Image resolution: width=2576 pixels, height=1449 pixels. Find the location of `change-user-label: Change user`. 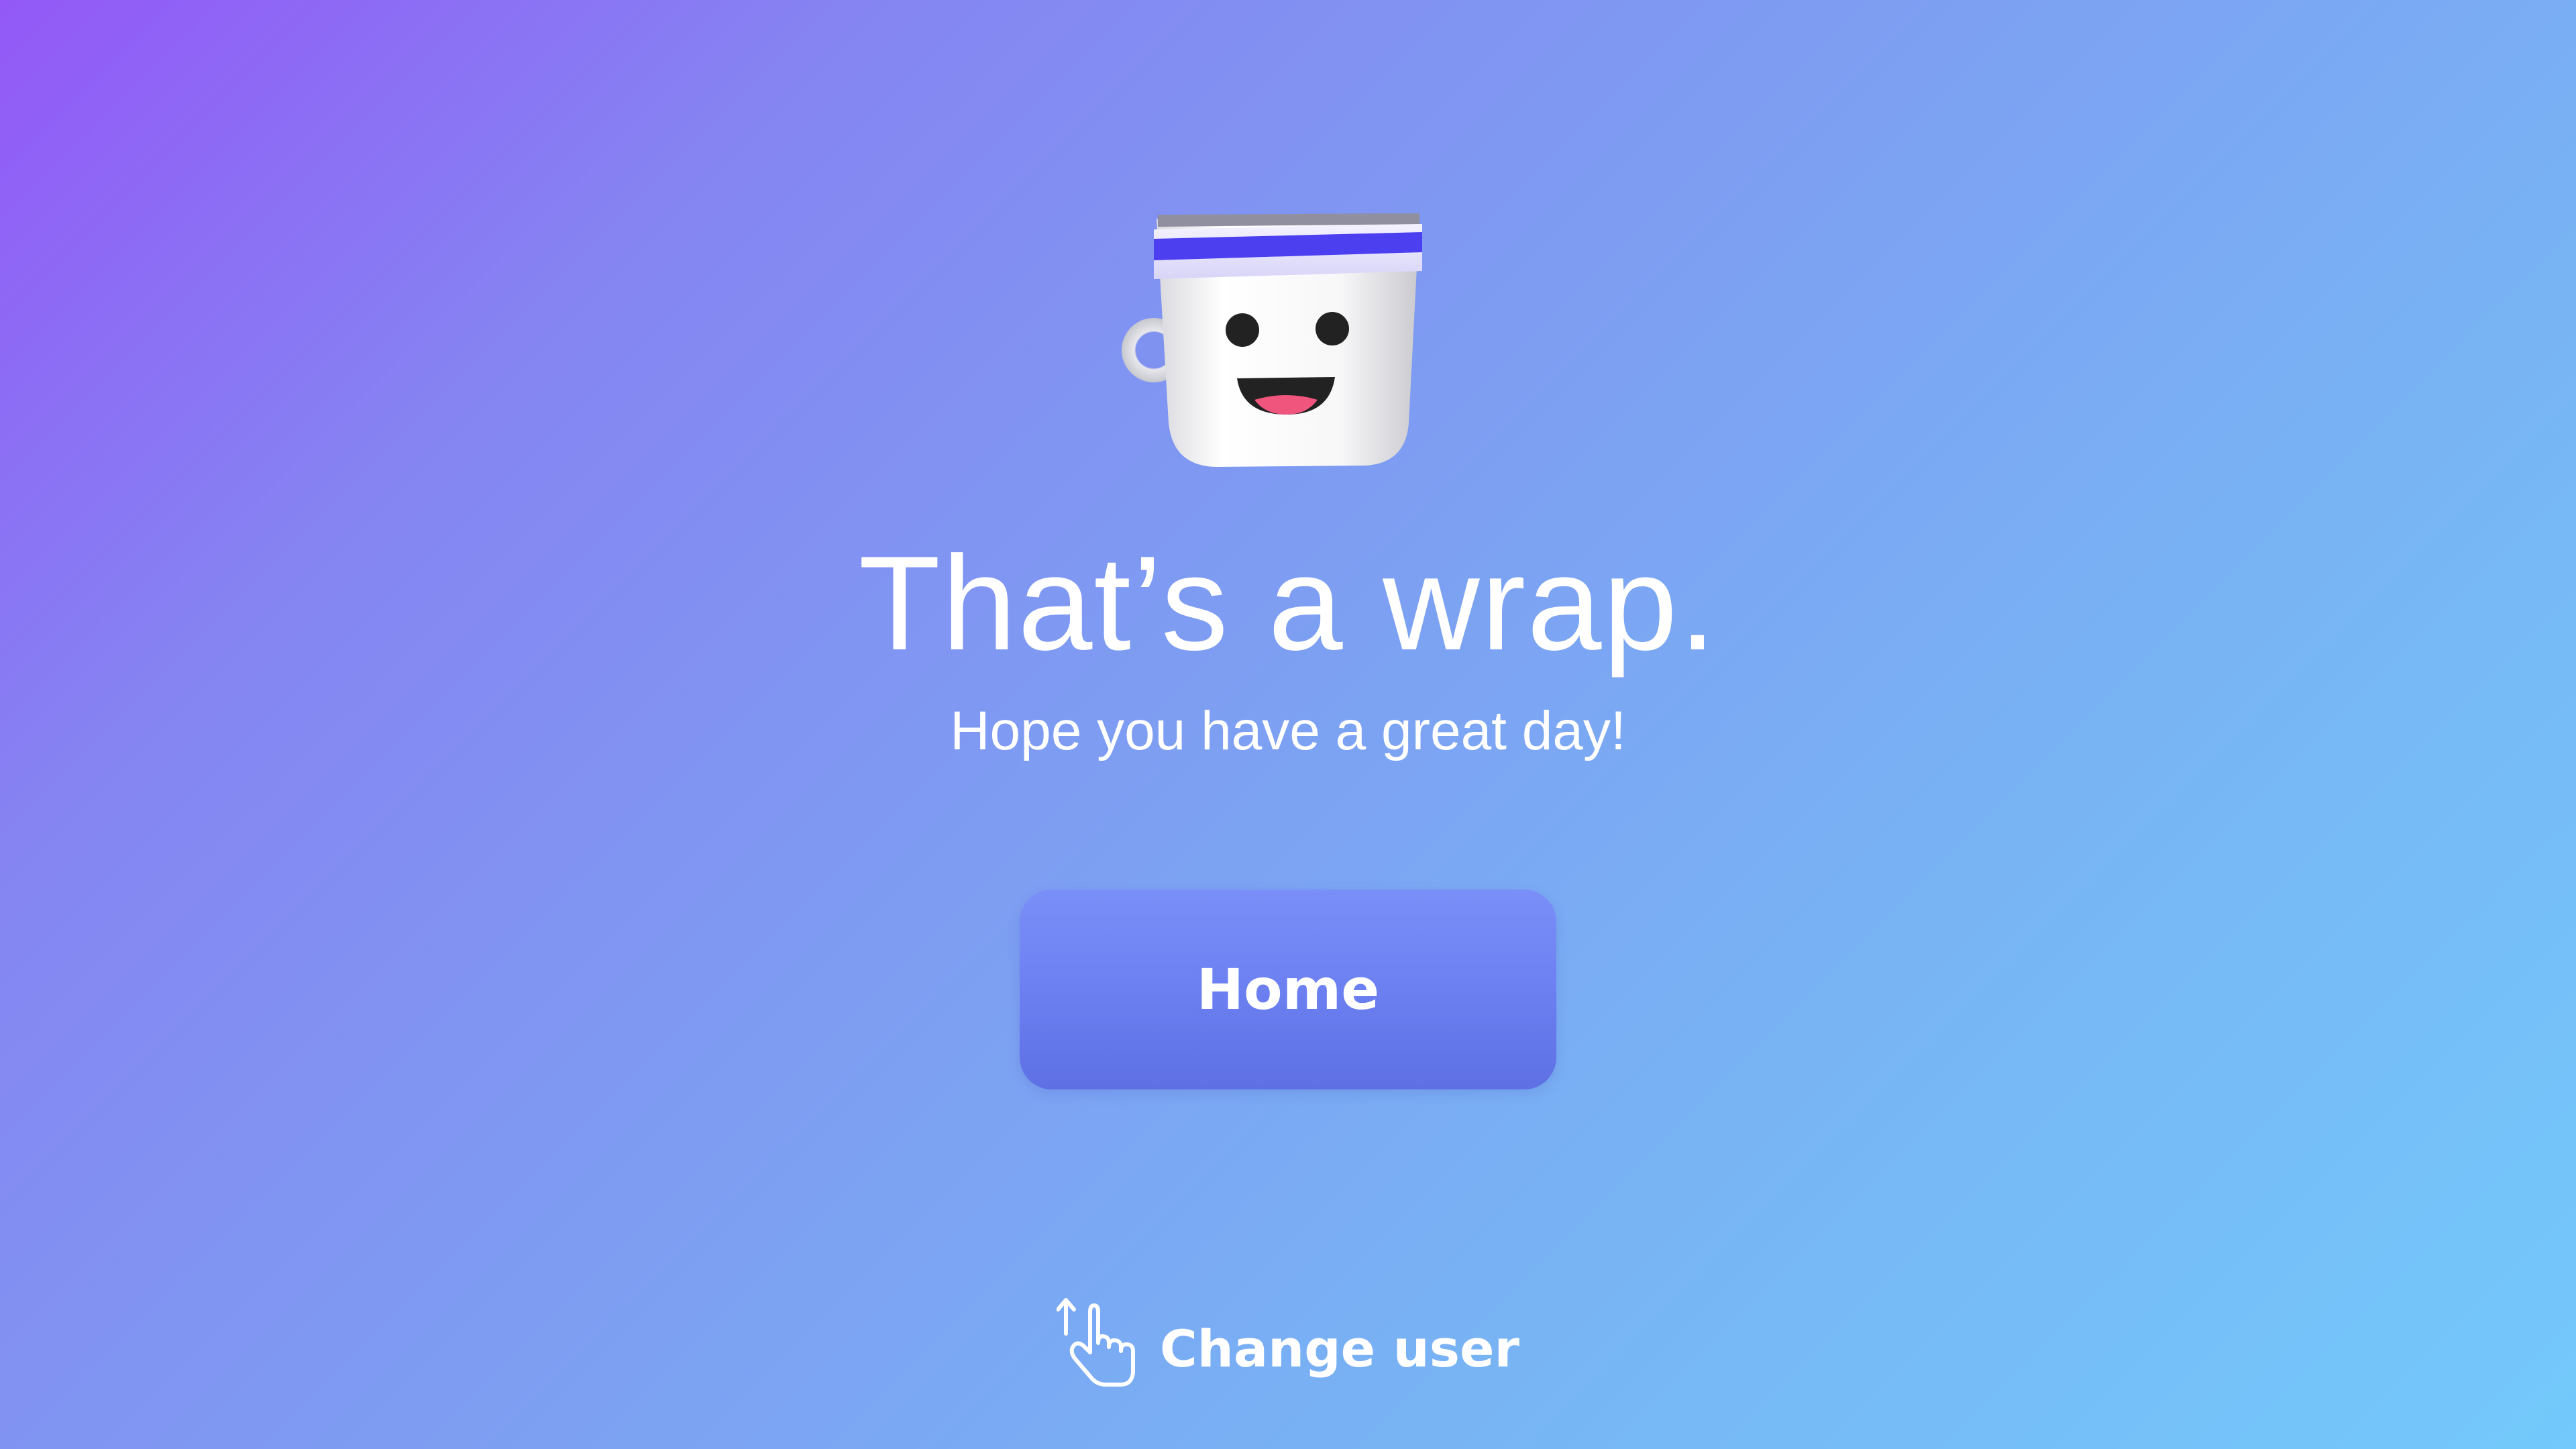

change-user-label: Change user is located at coordinates (1339, 1348).